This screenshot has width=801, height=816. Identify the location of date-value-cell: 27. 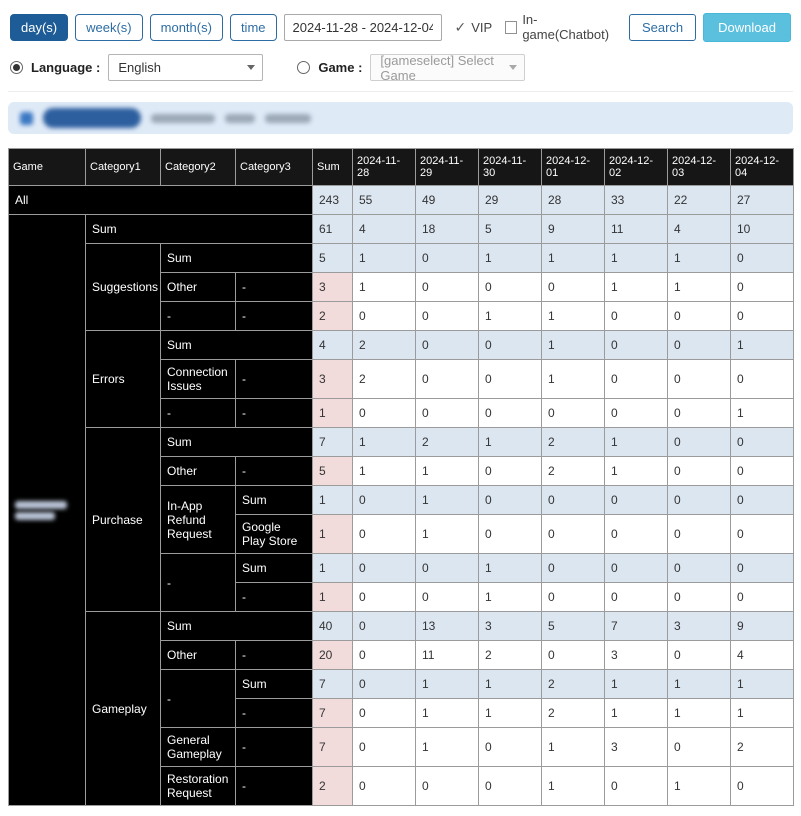
(762, 200).